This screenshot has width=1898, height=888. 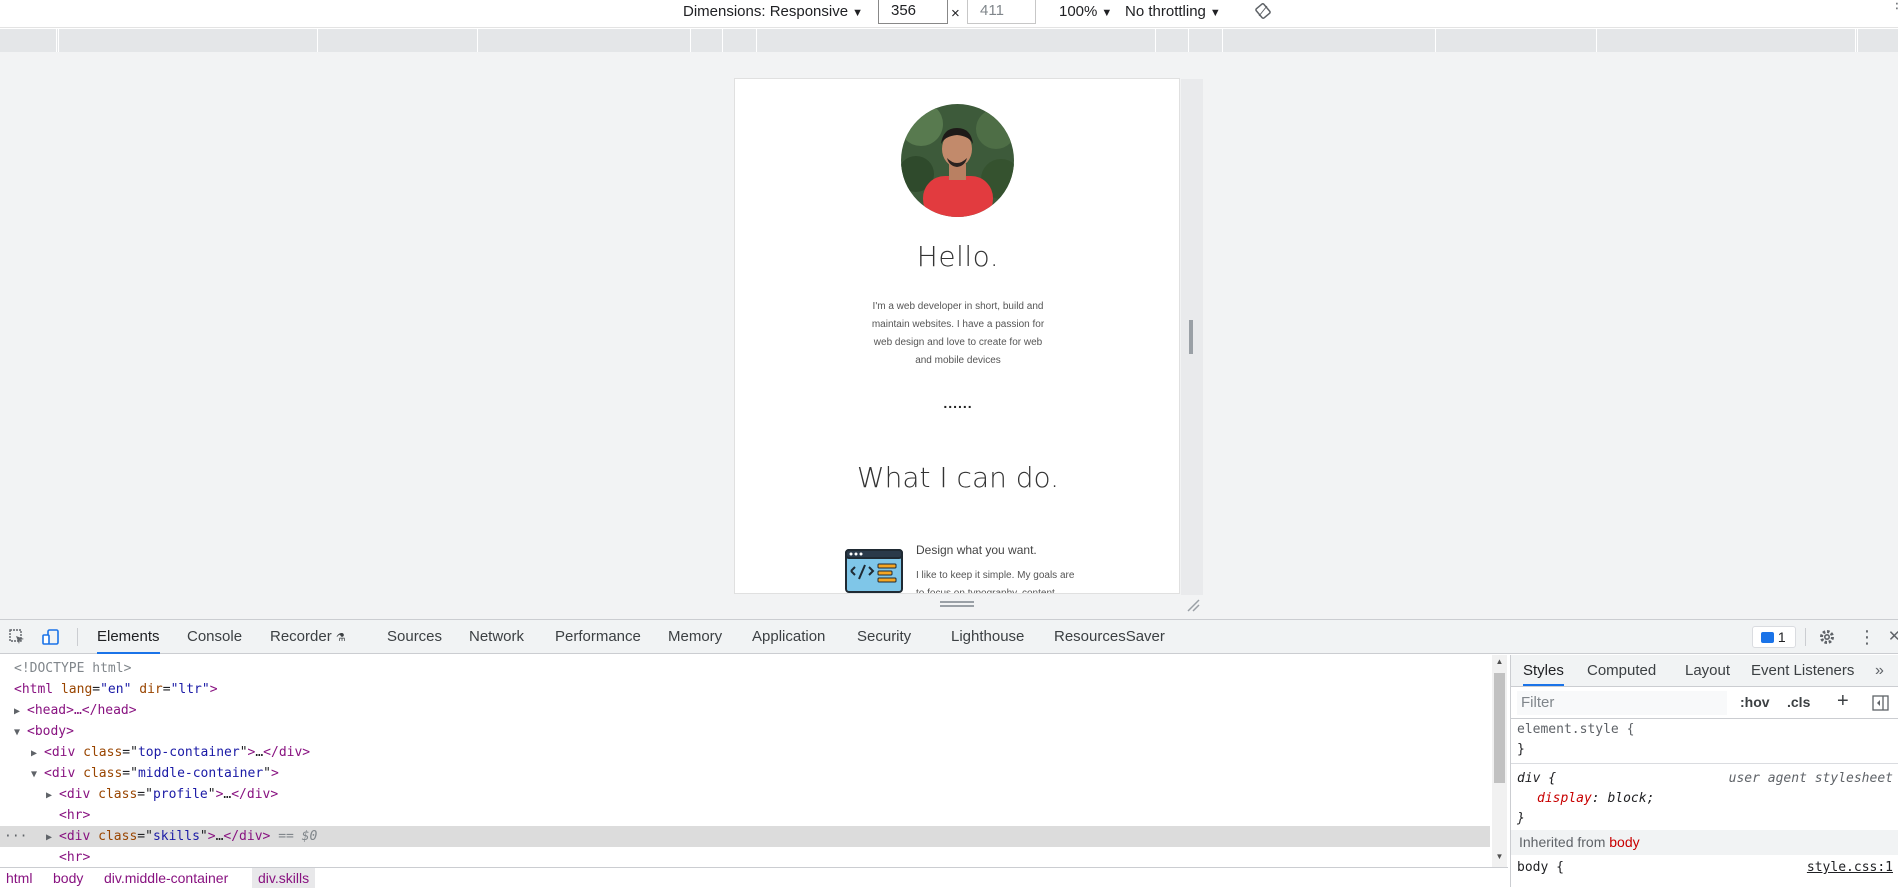 I want to click on device-toggle-icon, so click(x=51, y=637).